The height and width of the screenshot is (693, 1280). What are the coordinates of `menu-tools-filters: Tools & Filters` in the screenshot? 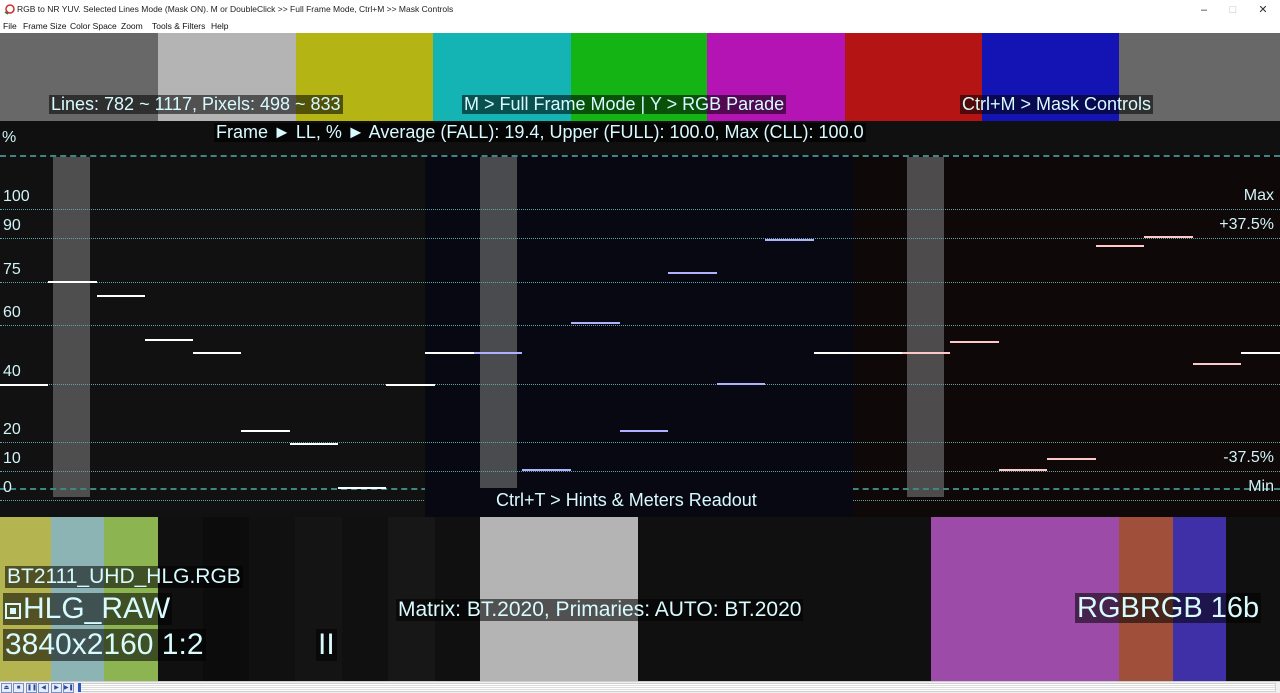 It's located at (178, 26).